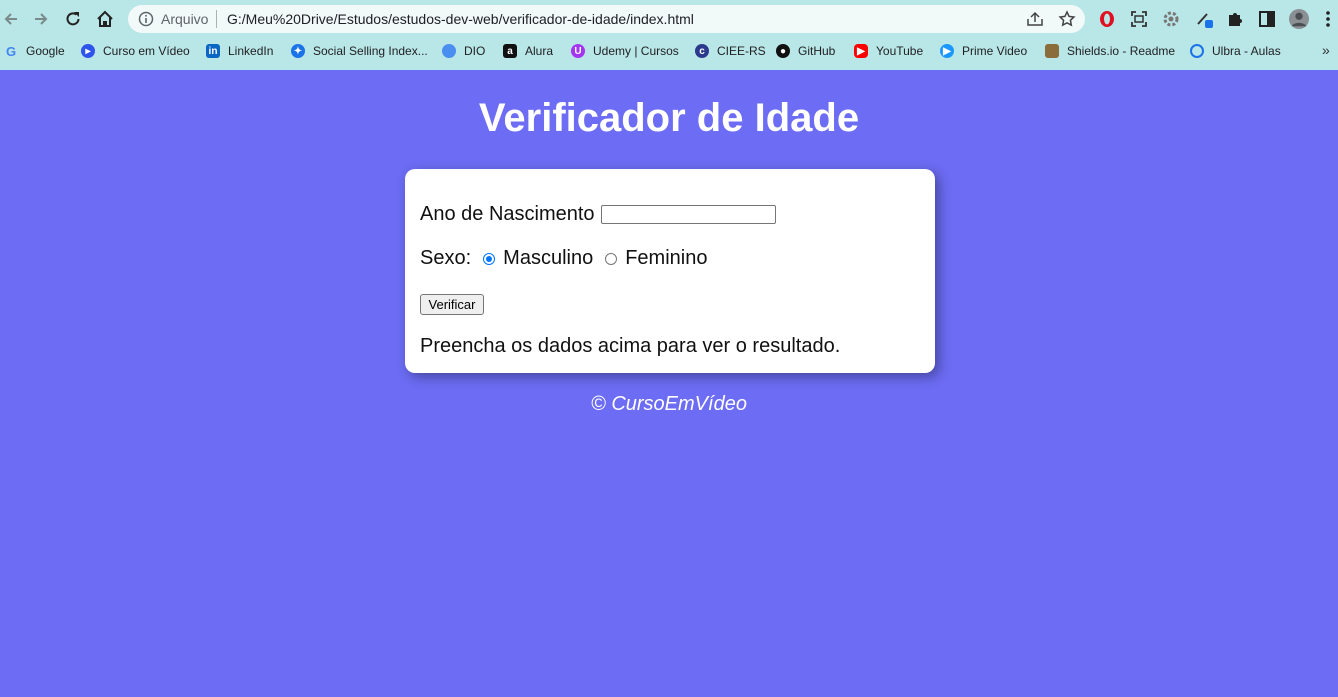 The image size is (1338, 697). I want to click on bookmarks-more-icon: », so click(1326, 50).